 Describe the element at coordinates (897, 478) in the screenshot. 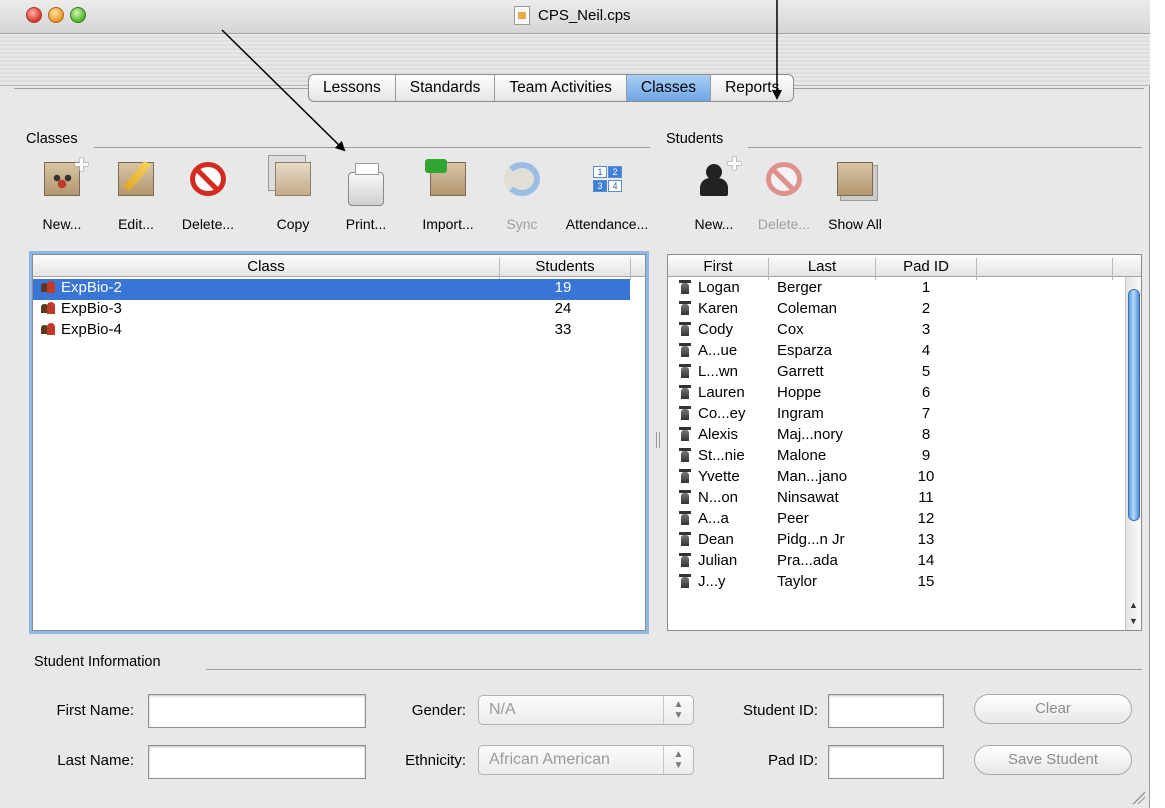

I see `table-row: Yvette Man...jano 10` at that location.